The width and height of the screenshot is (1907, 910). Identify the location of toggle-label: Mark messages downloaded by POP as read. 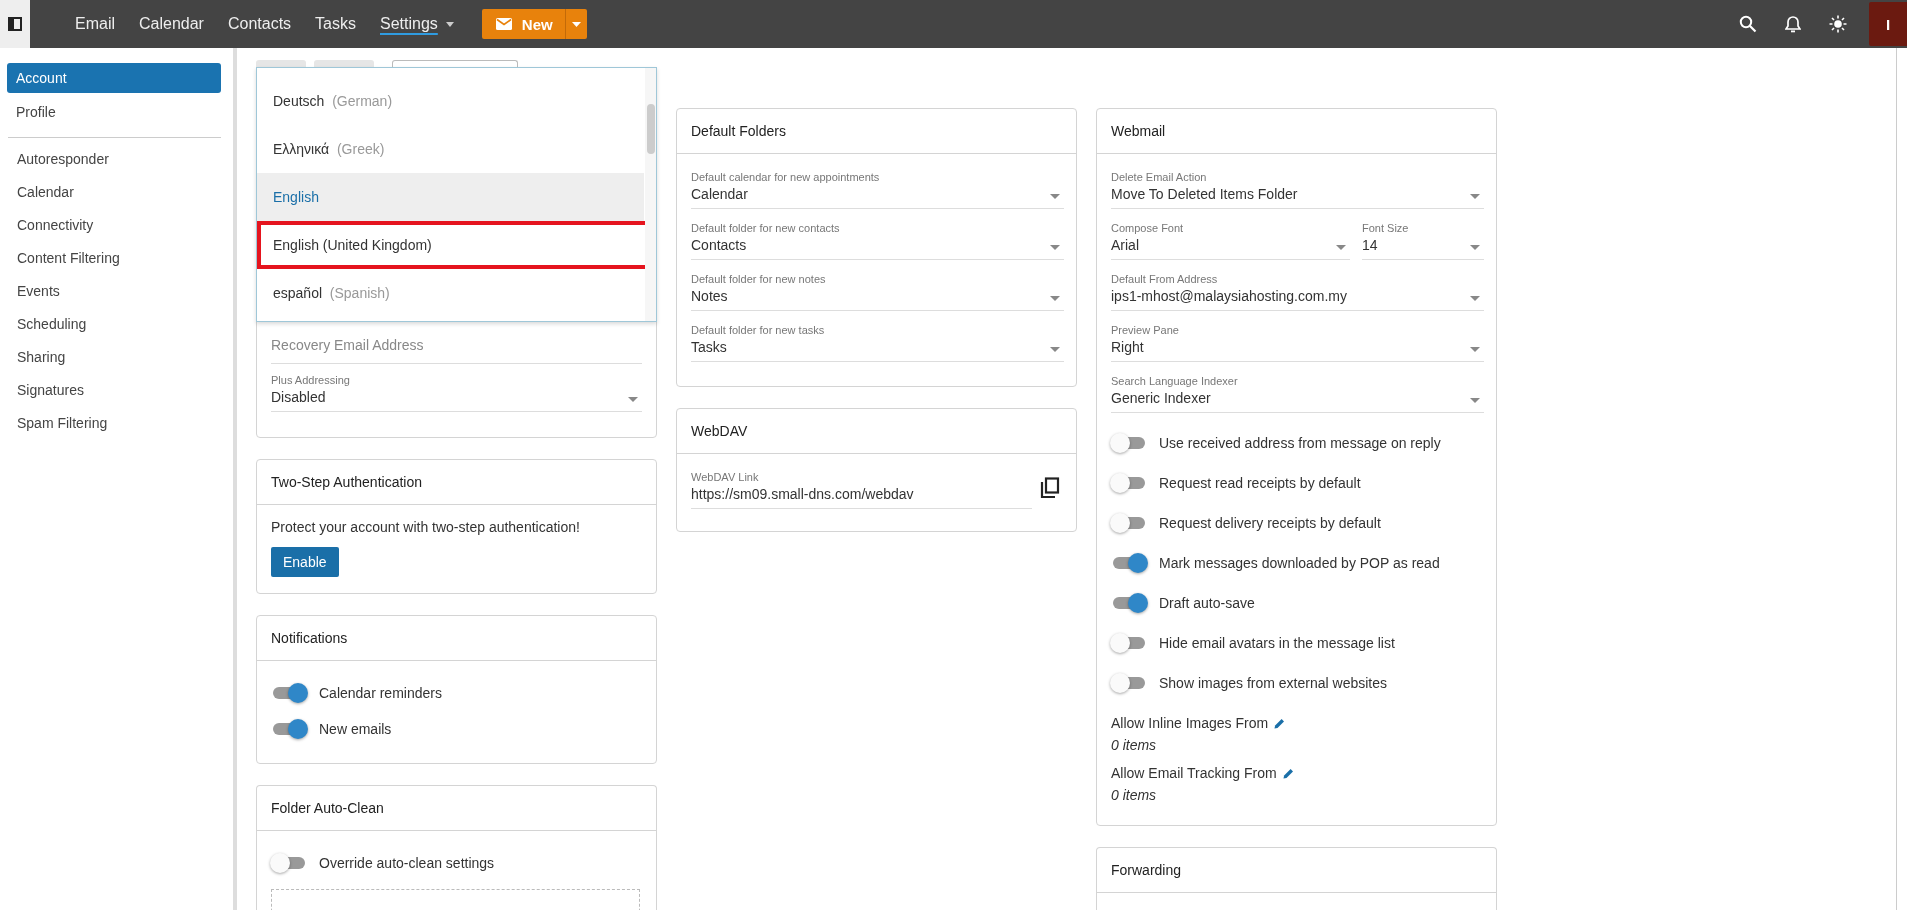
(1299, 563).